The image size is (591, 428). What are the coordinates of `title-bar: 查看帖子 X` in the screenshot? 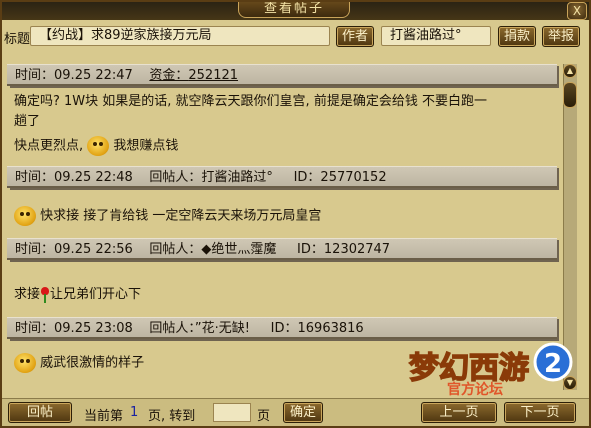 It's located at (295, 11).